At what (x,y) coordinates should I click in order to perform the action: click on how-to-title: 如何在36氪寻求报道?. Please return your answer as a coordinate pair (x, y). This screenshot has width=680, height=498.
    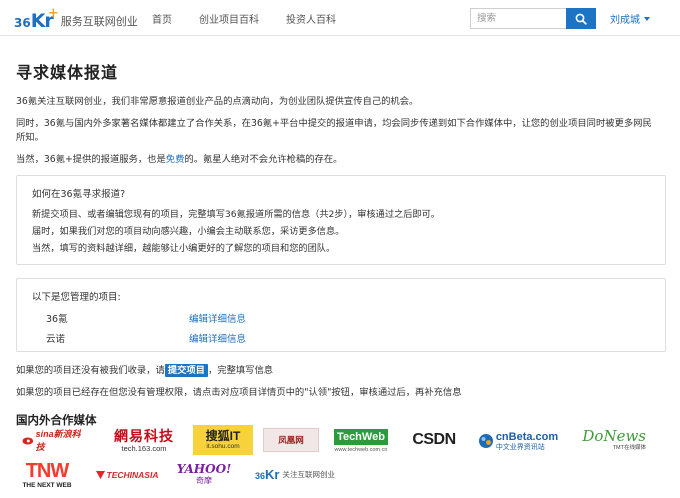
    Looking at the image, I should click on (79, 194).